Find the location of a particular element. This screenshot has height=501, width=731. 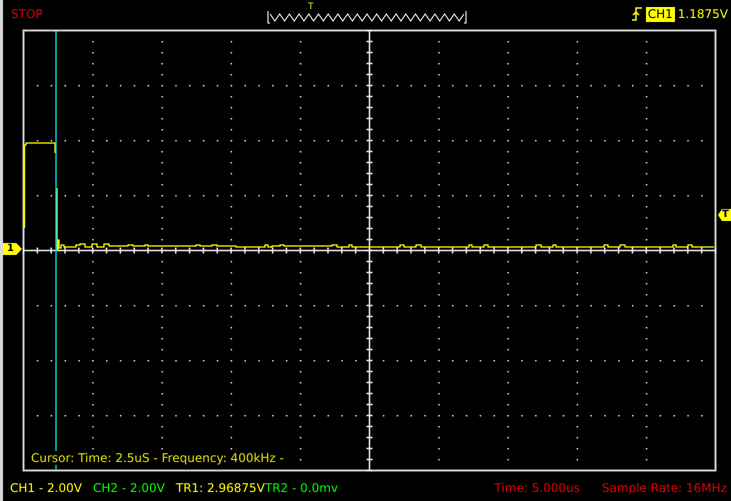

channel-readout: TR1: 2.96875V is located at coordinates (220, 488).